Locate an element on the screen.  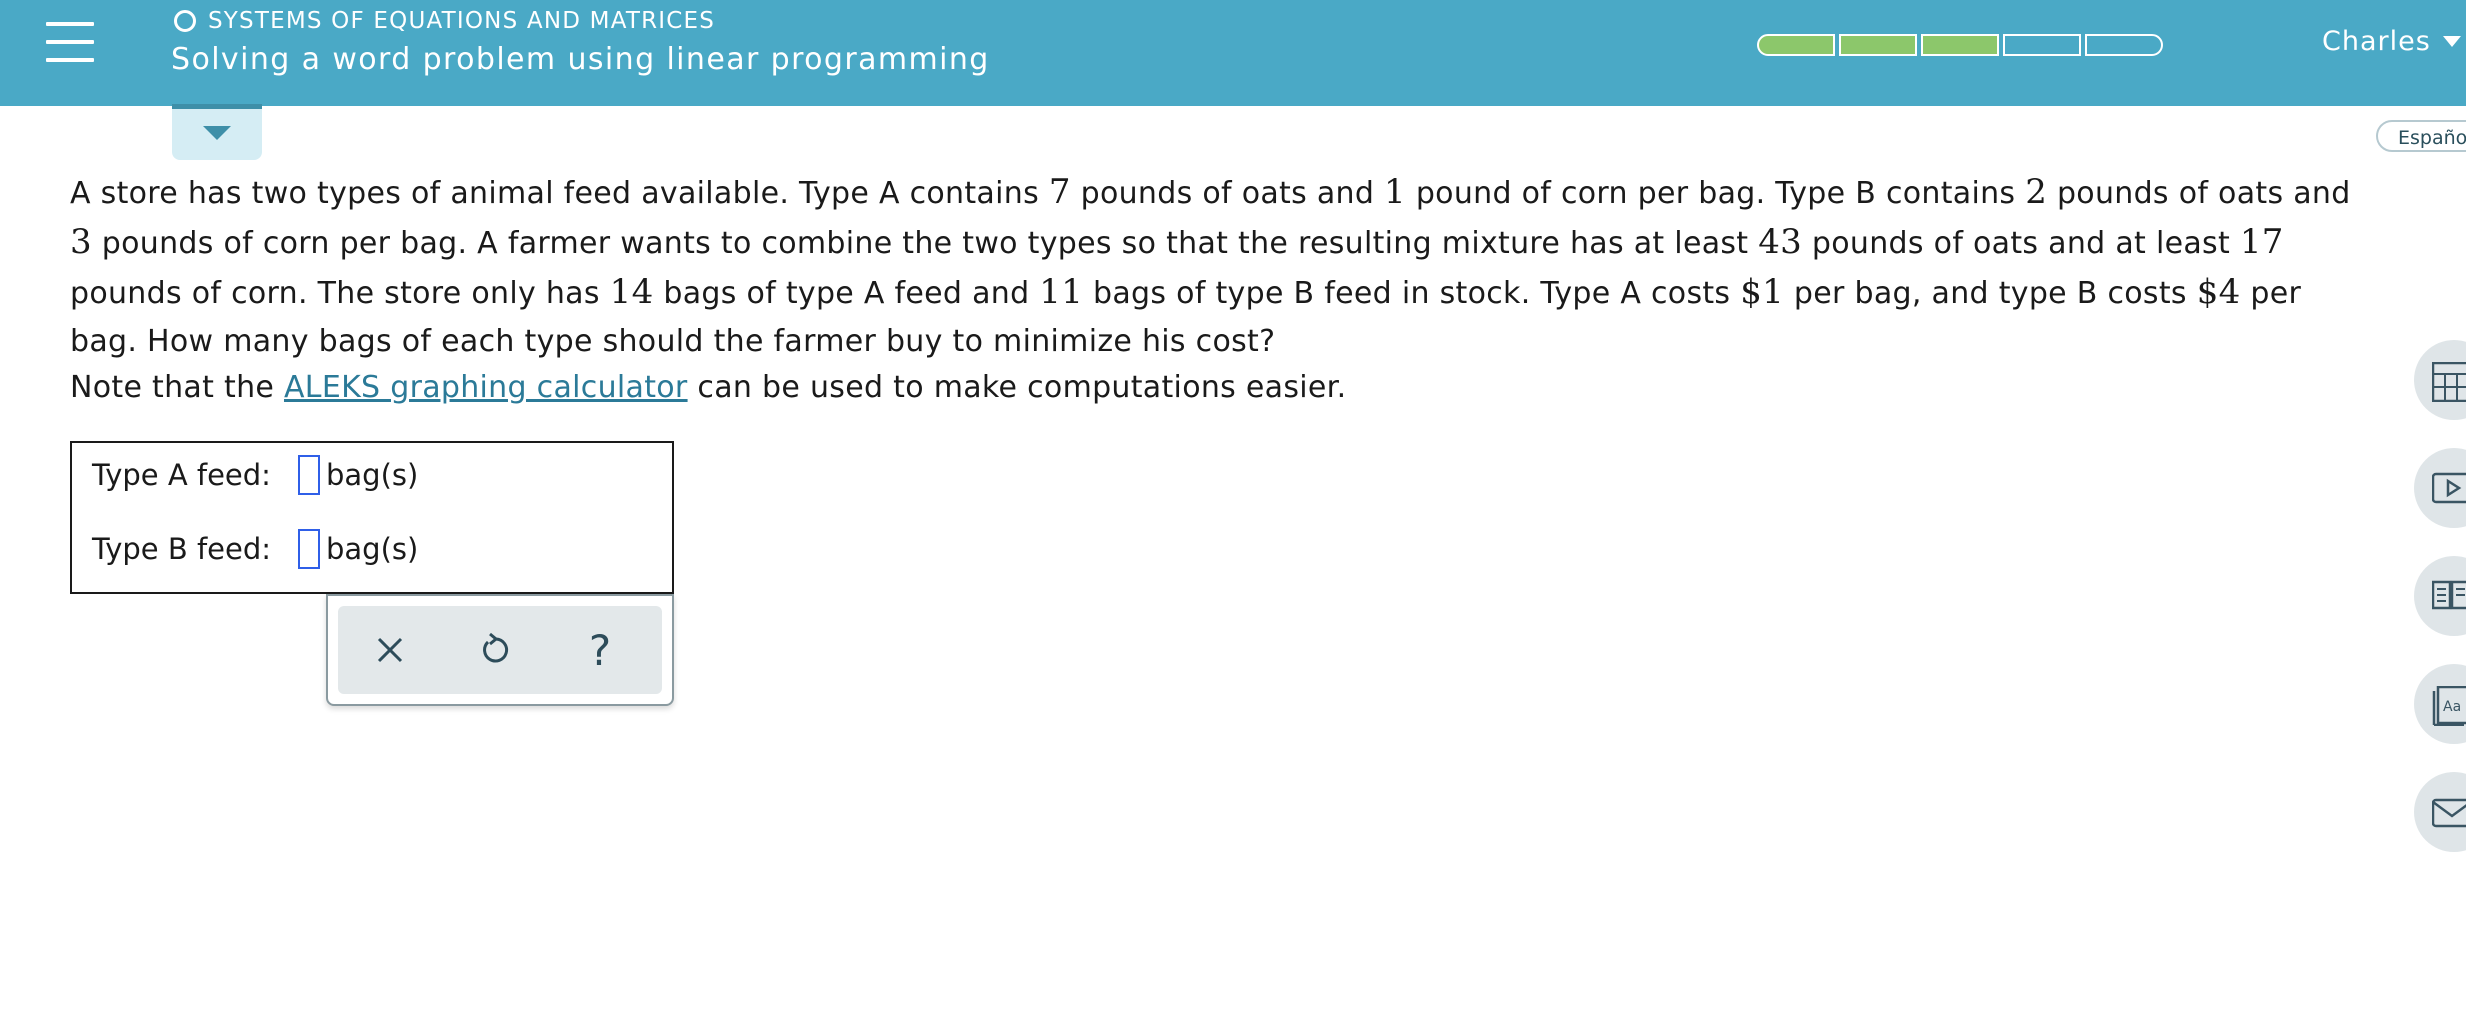
problem-number: 3 is located at coordinates (81, 242).